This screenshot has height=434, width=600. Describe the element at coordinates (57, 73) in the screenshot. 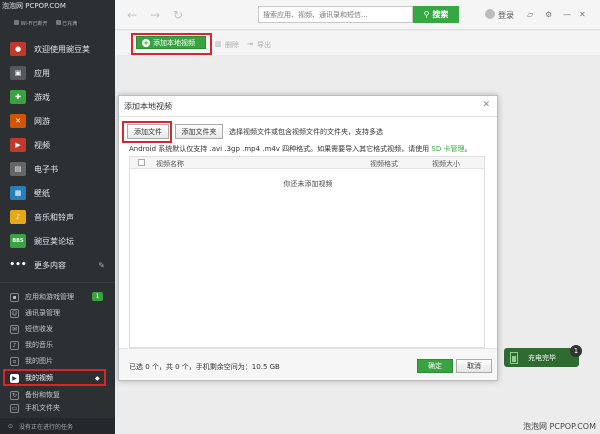

I see `nav-apps: ▣ 应用` at that location.